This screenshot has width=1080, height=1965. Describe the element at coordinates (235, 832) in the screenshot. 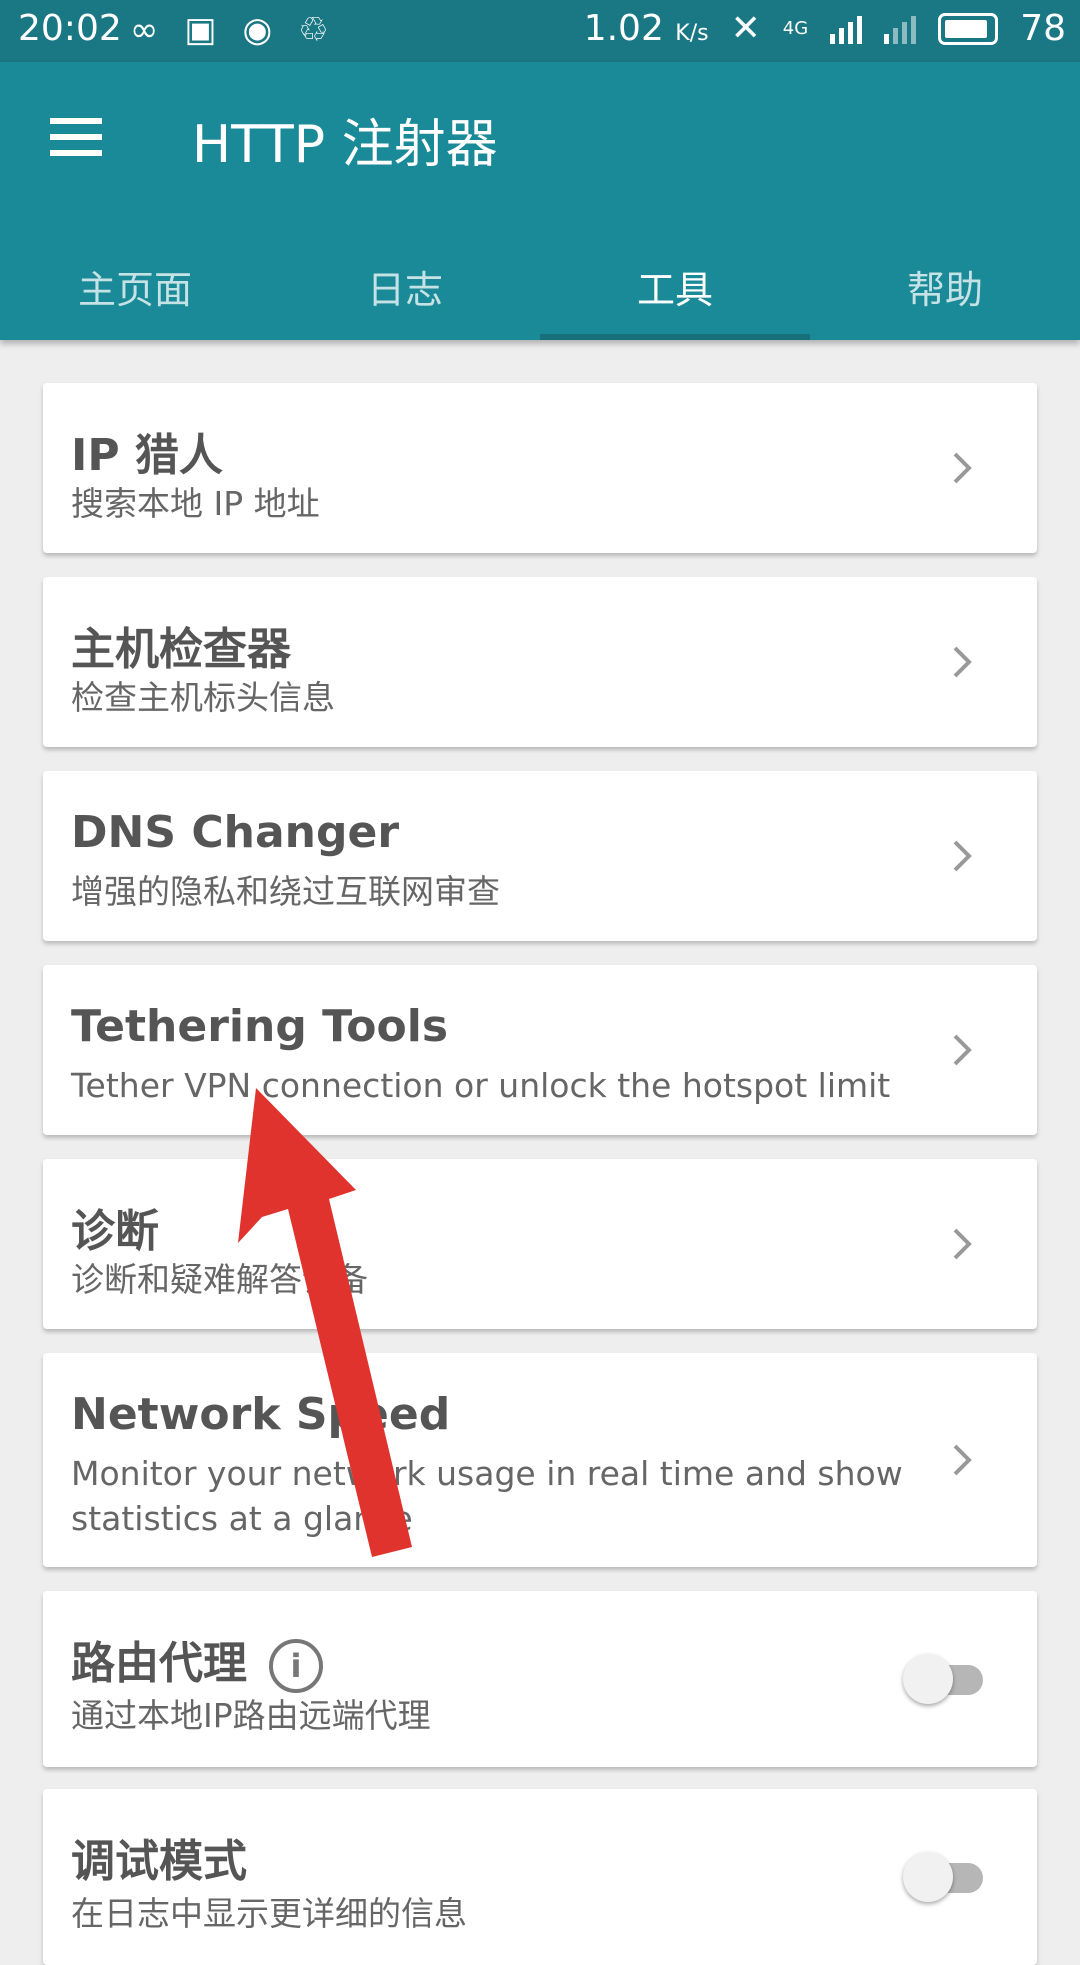

I see `tool-title: DNS Changer` at that location.